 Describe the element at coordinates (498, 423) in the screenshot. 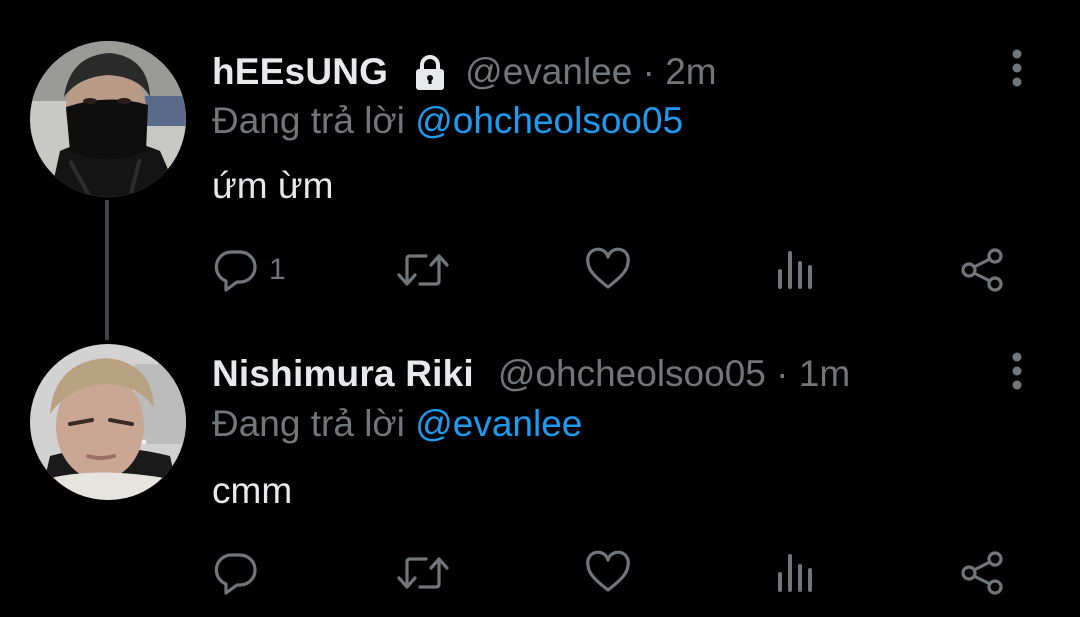

I see `mention-link: @evanlee` at that location.